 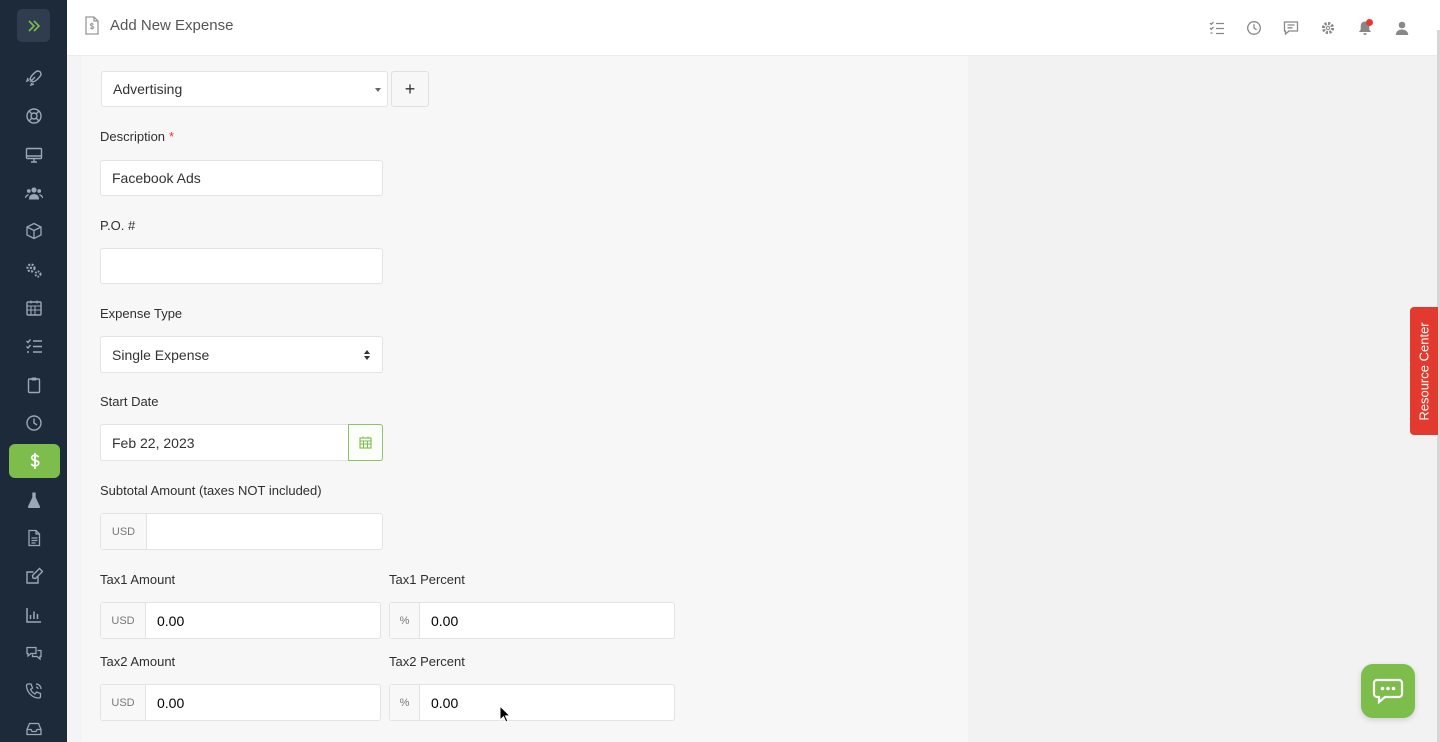 What do you see at coordinates (505, 714) in the screenshot?
I see `mouse-cursor-icon` at bounding box center [505, 714].